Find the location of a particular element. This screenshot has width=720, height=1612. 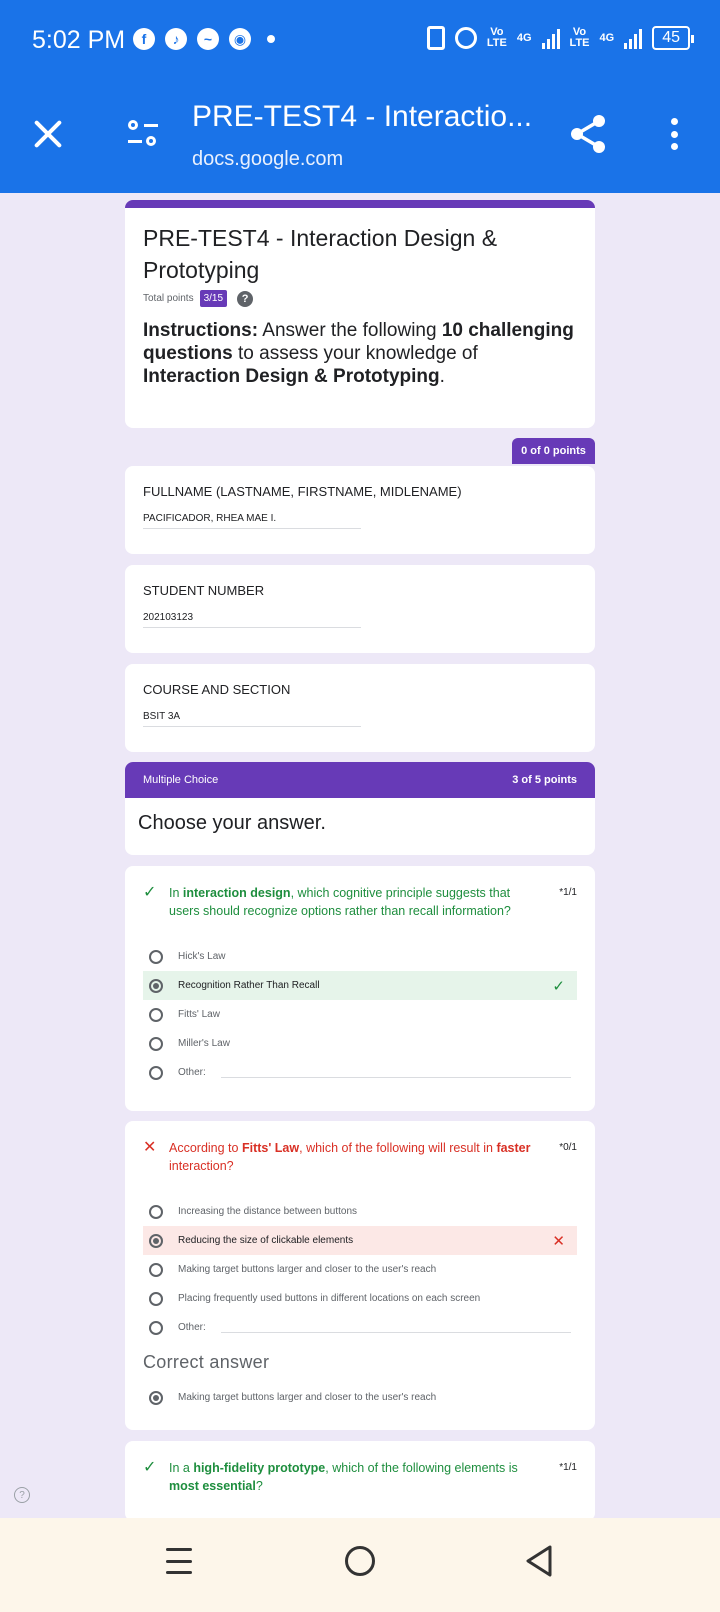

option-selected-incorrect: Reducing the size of clickable elements ✕ is located at coordinates (360, 1240).